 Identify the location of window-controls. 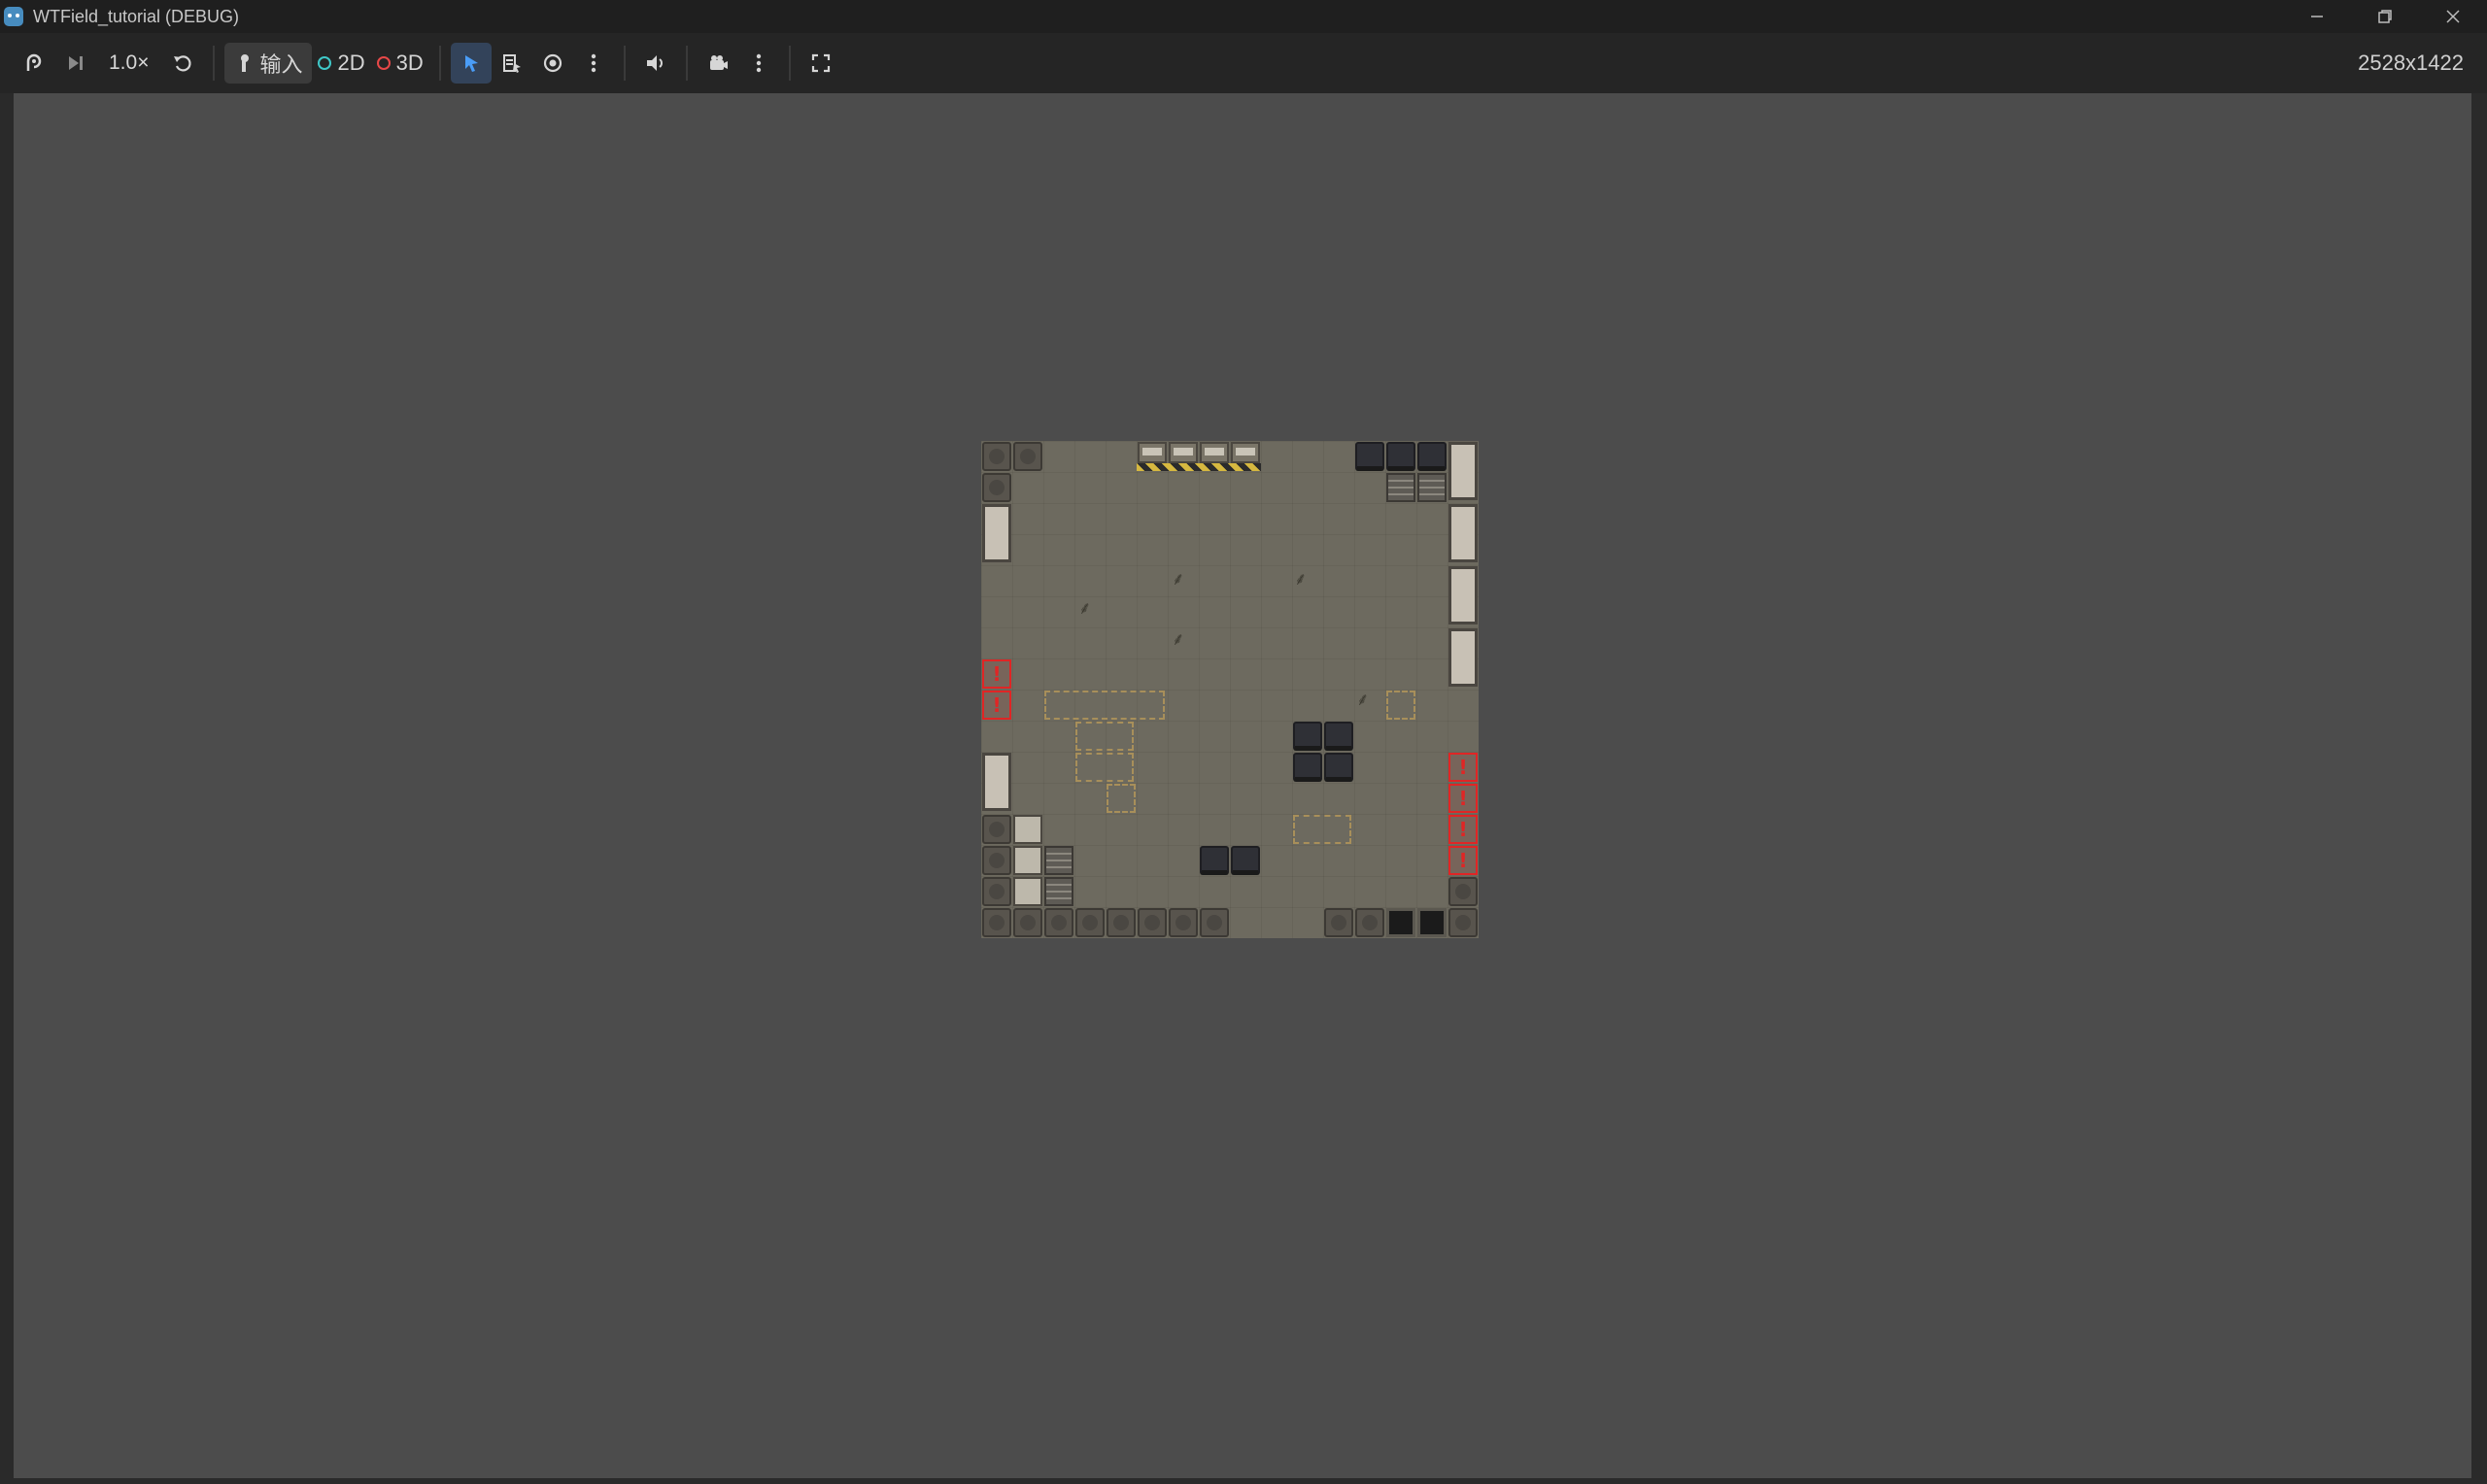
(2385, 16).